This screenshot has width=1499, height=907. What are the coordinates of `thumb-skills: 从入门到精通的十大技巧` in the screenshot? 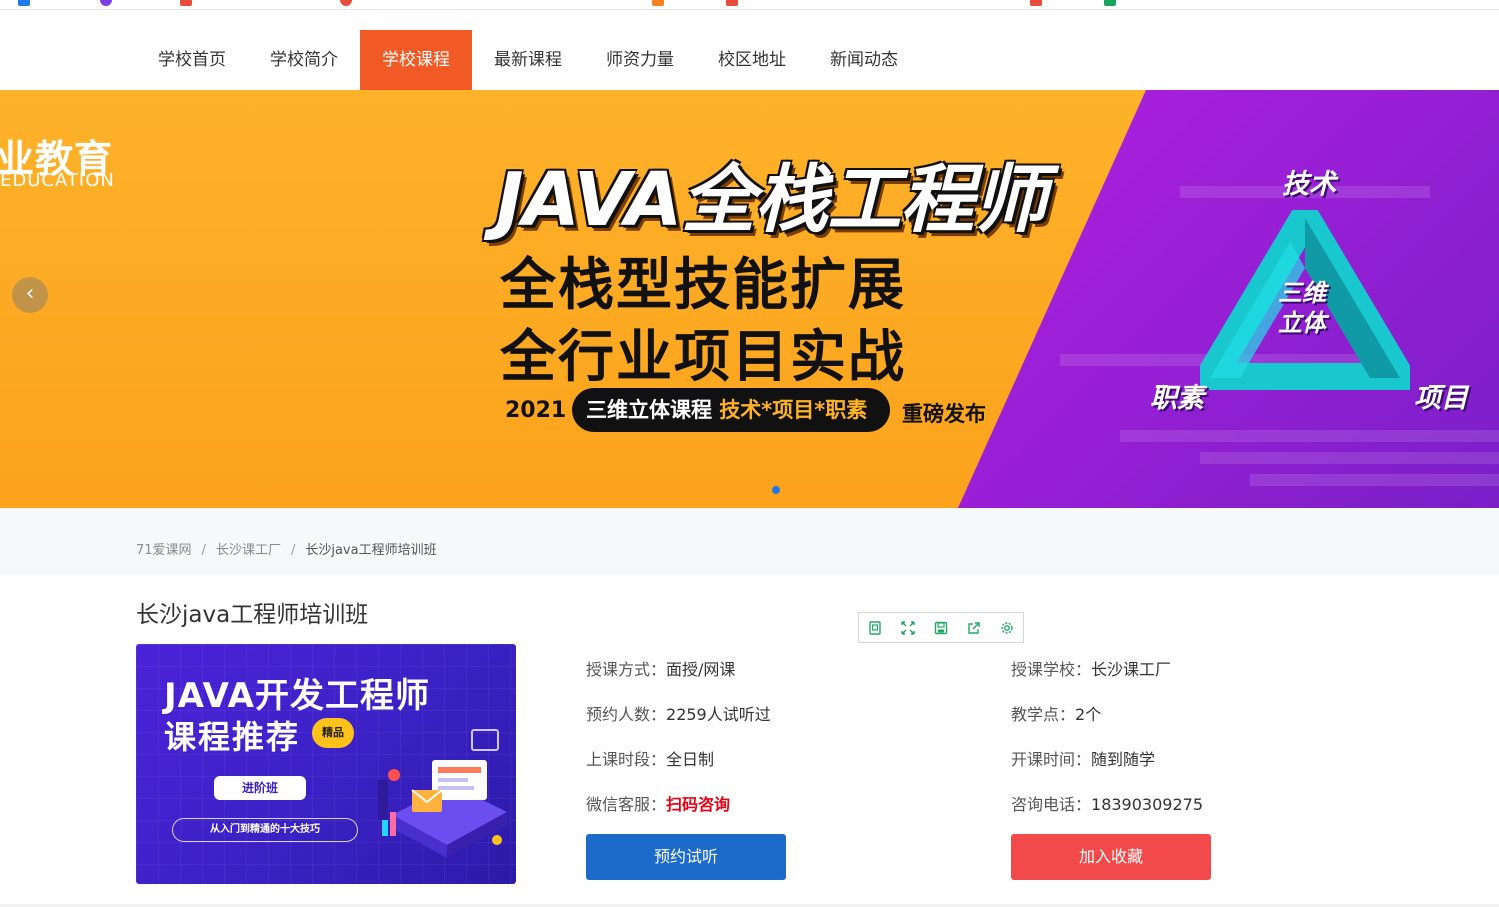 It's located at (265, 830).